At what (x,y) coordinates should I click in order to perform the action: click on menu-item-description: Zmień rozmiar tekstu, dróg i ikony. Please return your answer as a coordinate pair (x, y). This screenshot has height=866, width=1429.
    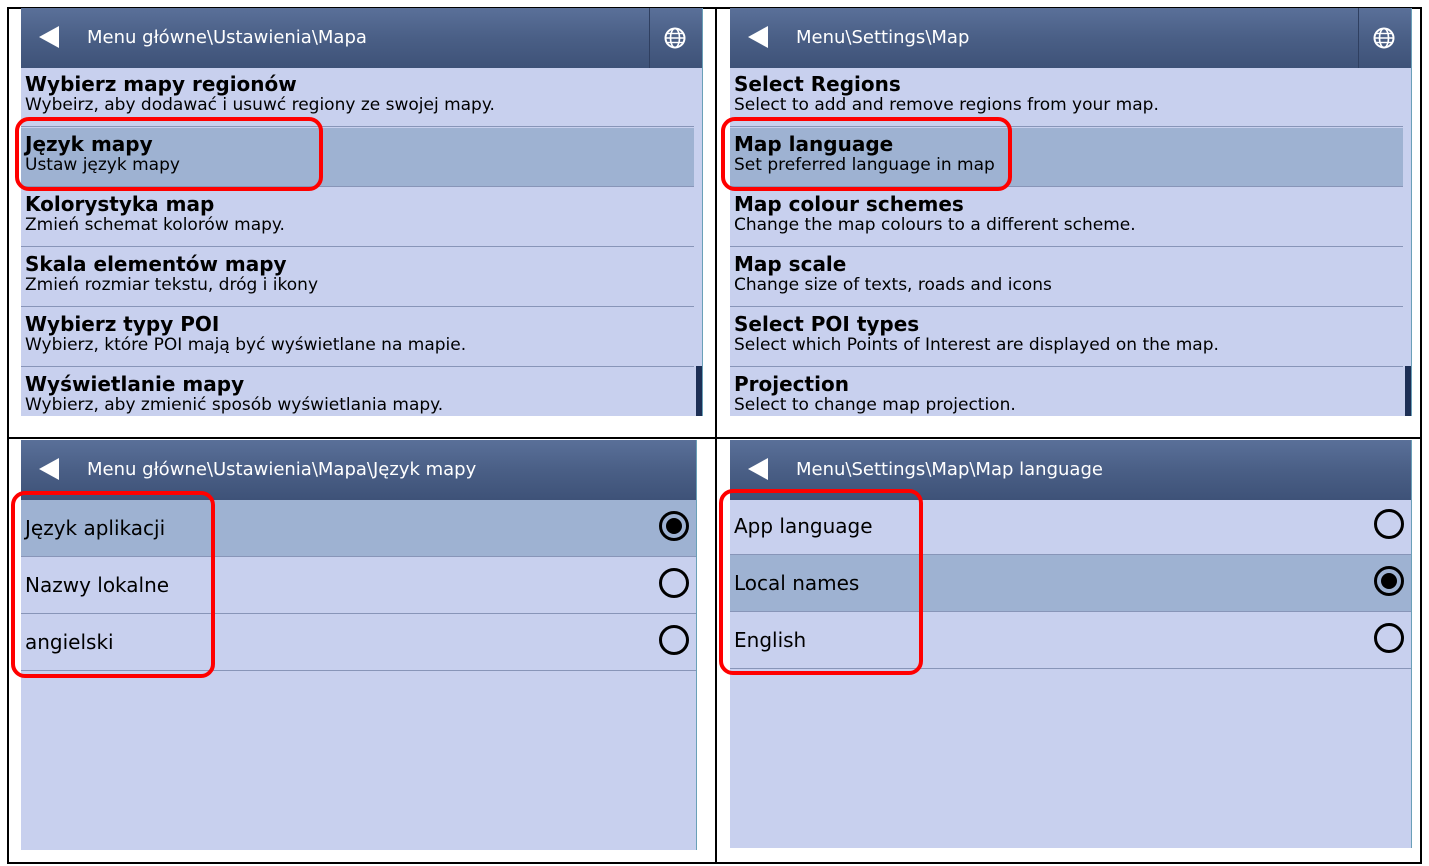
    Looking at the image, I should click on (172, 285).